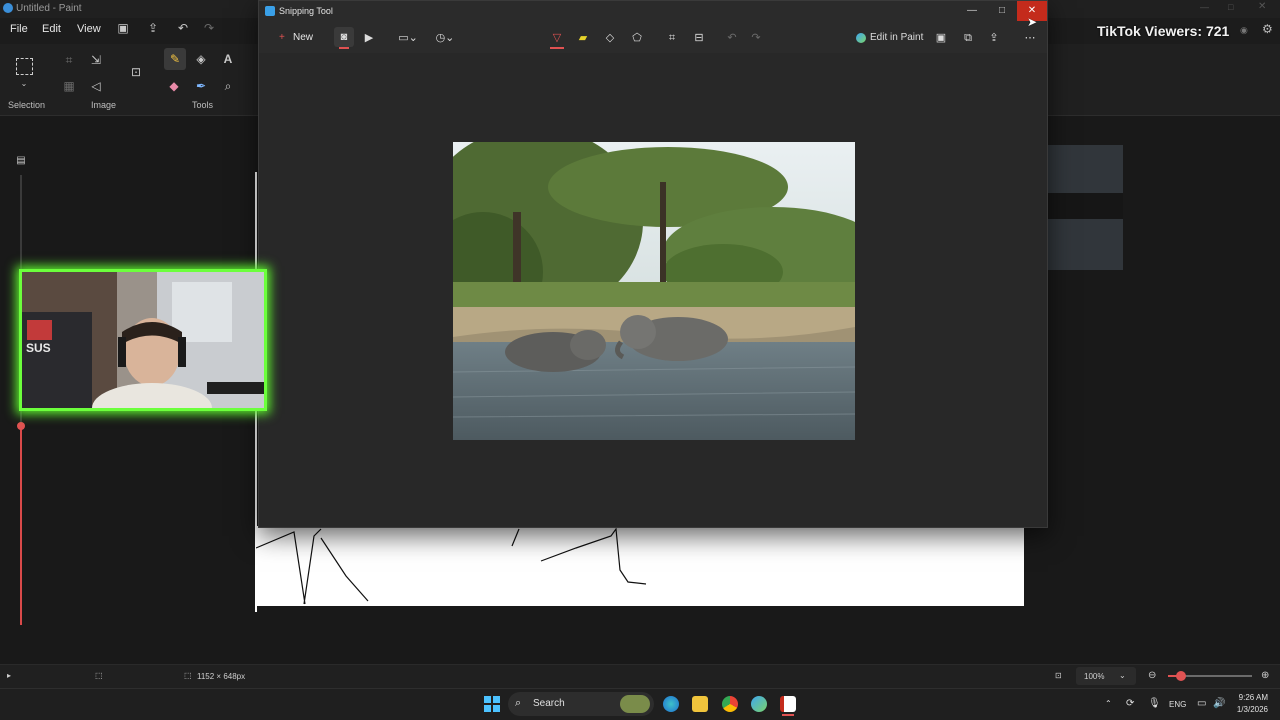 The image size is (1280, 720). What do you see at coordinates (759, 704) in the screenshot?
I see `paint-taskbar-icon` at bounding box center [759, 704].